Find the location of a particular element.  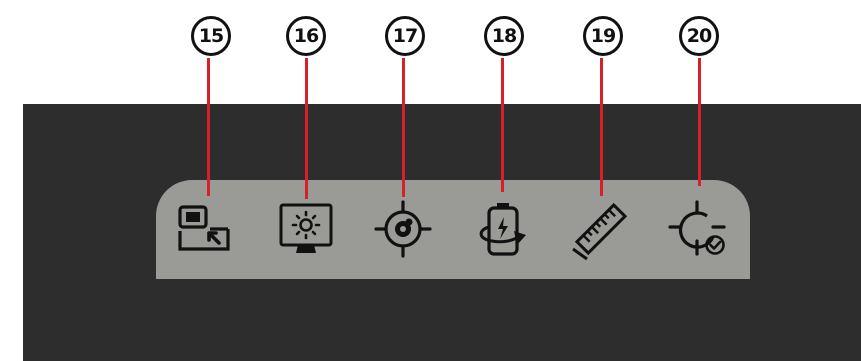

crosshair-confirm-icon is located at coordinates (697, 228).